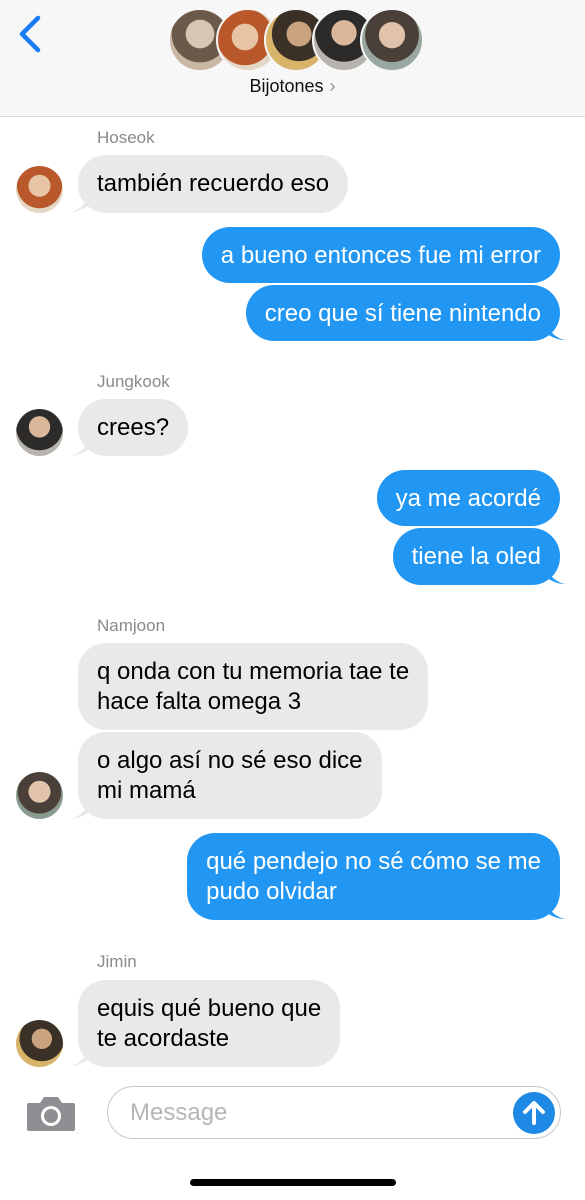  I want to click on message-bubble-outgoing: a bueno entonces fue mi error, so click(380, 255).